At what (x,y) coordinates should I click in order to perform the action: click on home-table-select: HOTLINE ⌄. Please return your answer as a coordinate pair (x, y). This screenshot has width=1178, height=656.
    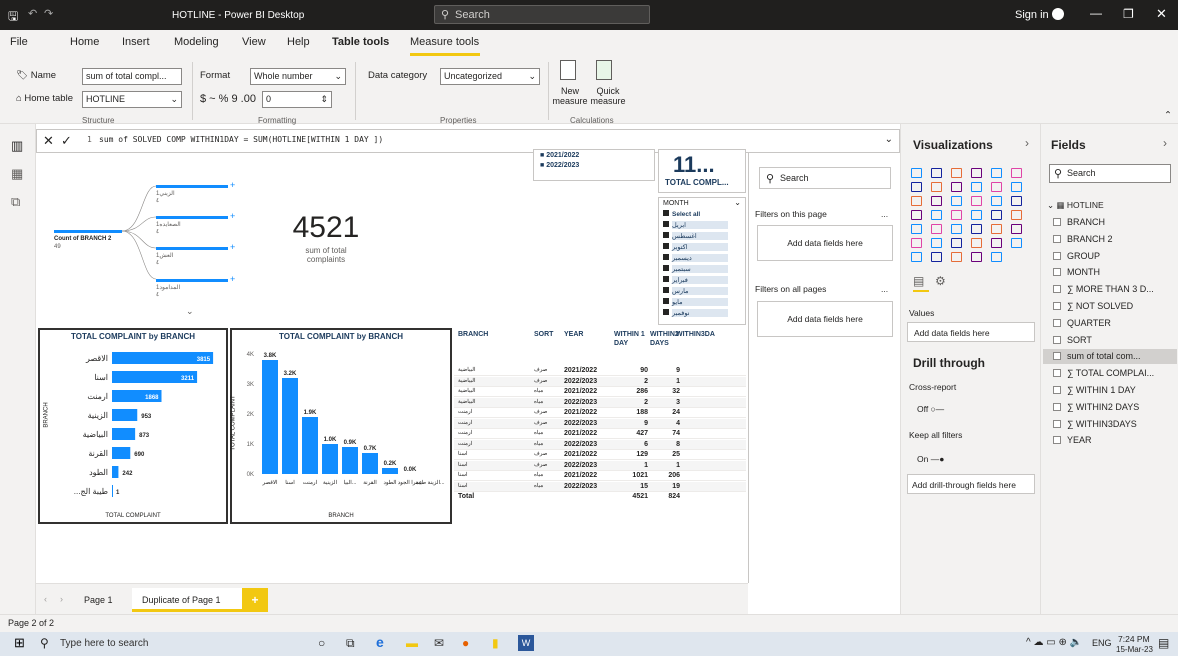
    Looking at the image, I should click on (132, 99).